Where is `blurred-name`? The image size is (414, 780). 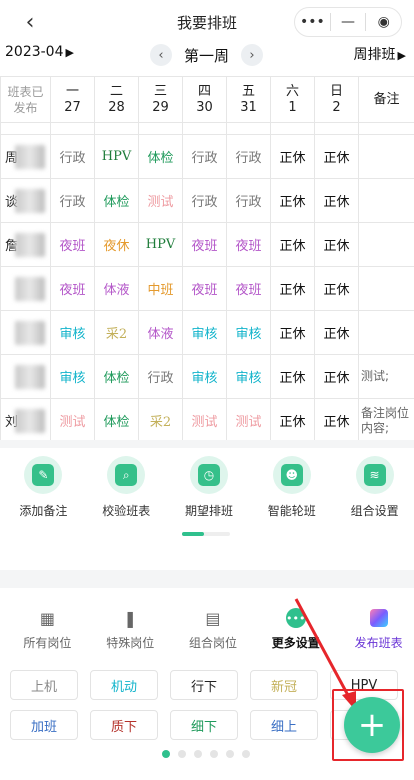
blurred-name is located at coordinates (30, 201).